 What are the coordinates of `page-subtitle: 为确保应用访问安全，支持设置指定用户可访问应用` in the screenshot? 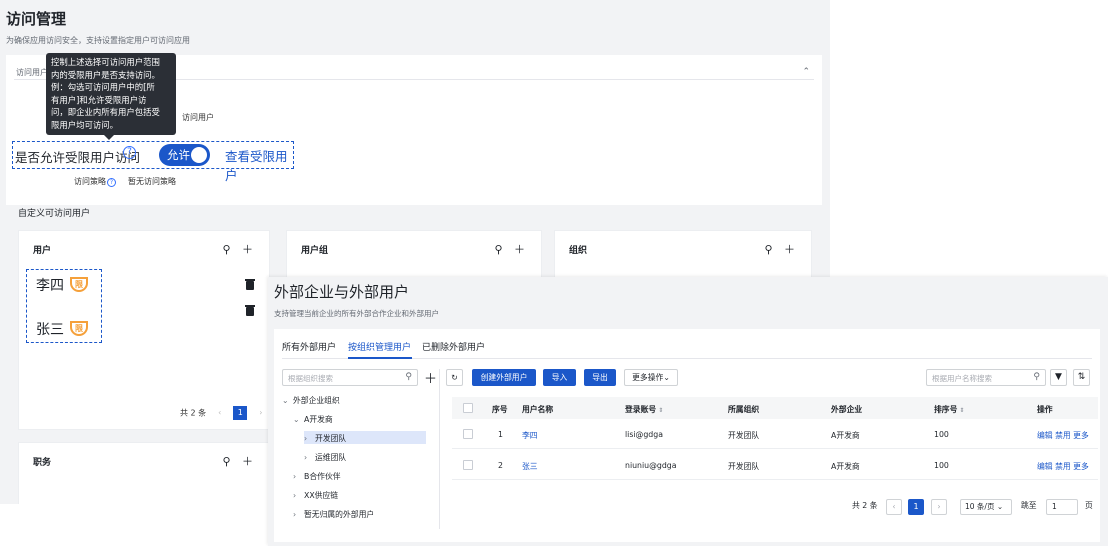 It's located at (98, 40).